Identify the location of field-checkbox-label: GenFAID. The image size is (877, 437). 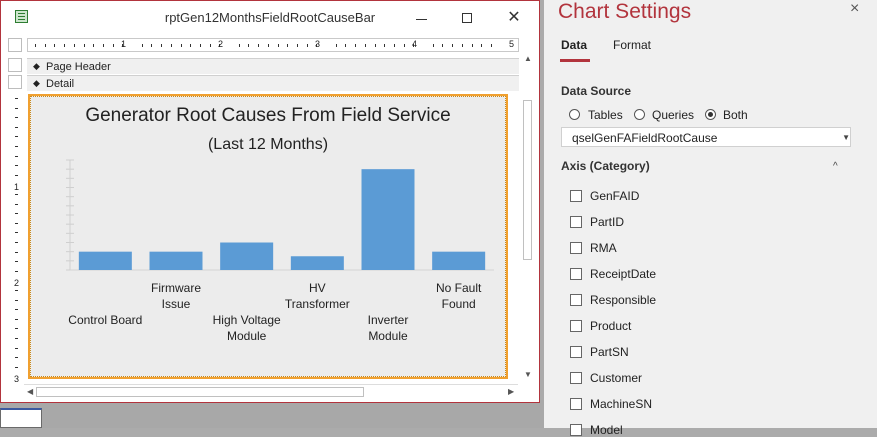
(614, 196).